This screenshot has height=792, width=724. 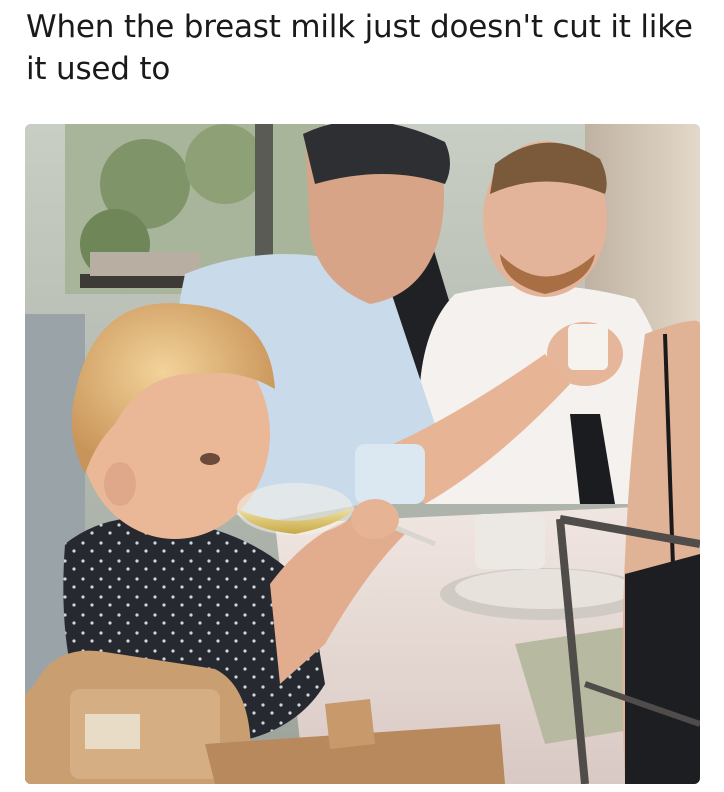 I want to click on child-hand, so click(x=375, y=519).